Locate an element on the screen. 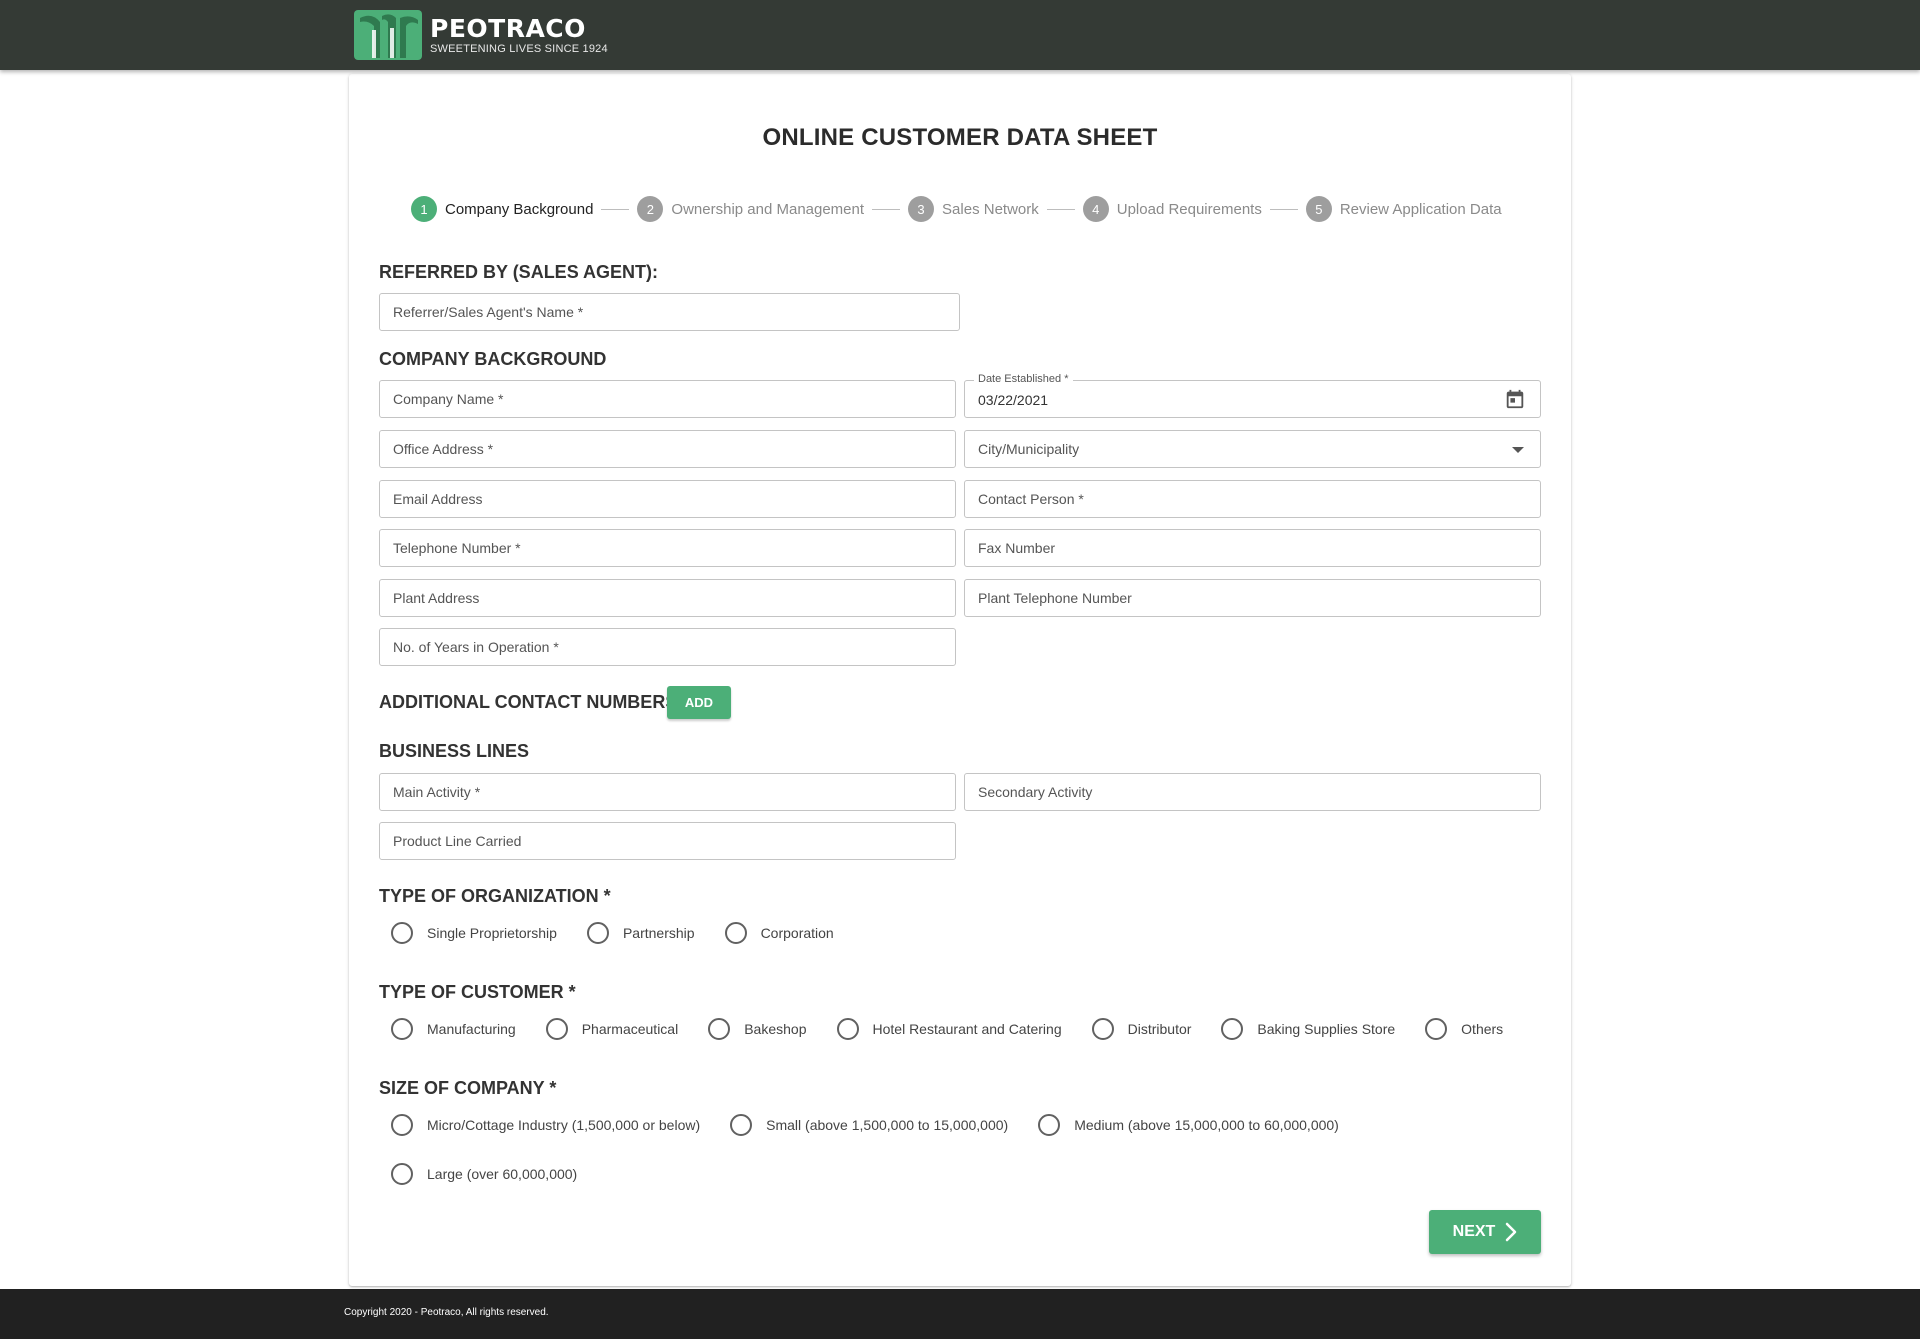  date-established-input: Date Established * 03/22/2021 is located at coordinates (1252, 395).